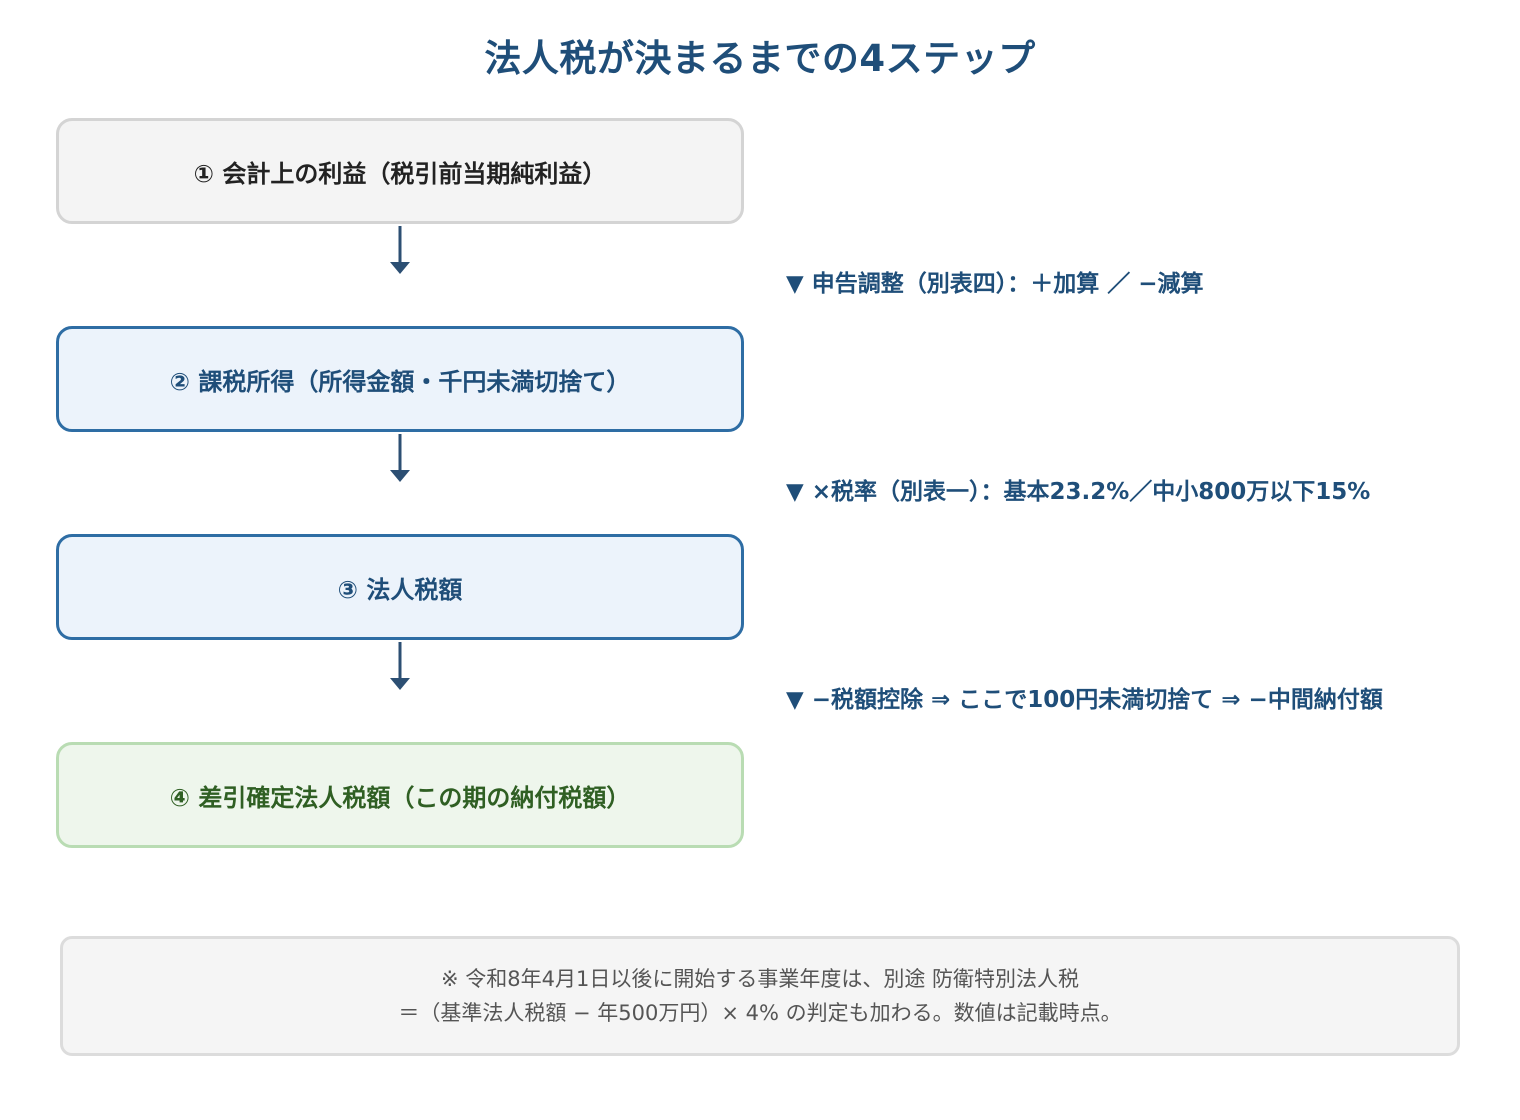 The height and width of the screenshot is (1120, 1520). I want to click on footnote-line-1: ※ 令和8年4月1日以後に開始する事業年度は、別途 防衛特別法人税, so click(760, 979).